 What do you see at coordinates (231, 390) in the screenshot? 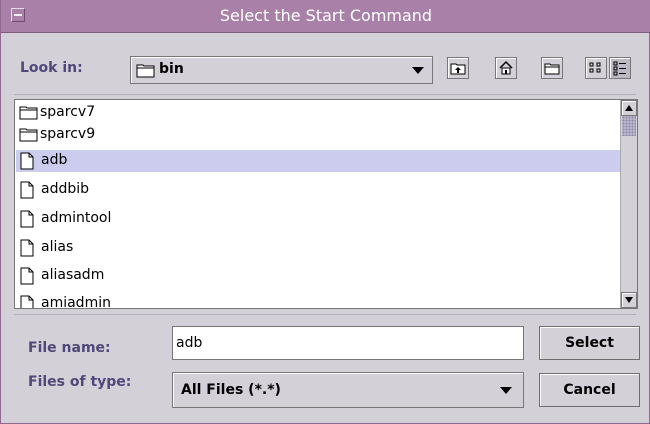
I see `files-of-type-value: All Files (*.*)` at bounding box center [231, 390].